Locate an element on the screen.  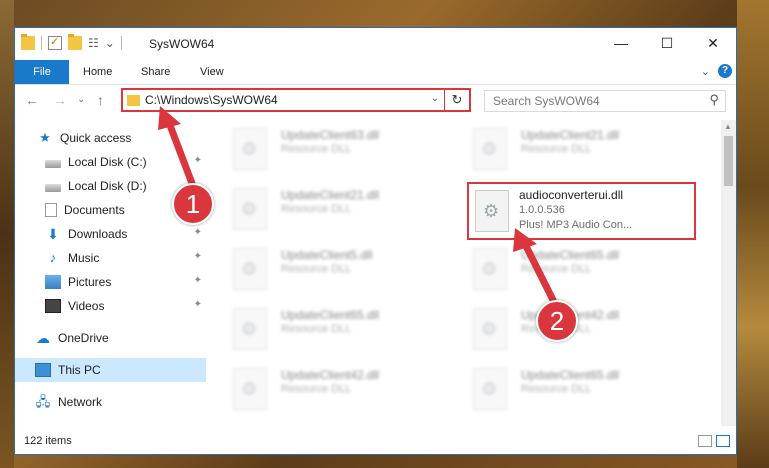
recent-locations-button: ⌄ is located at coordinates (81, 99).